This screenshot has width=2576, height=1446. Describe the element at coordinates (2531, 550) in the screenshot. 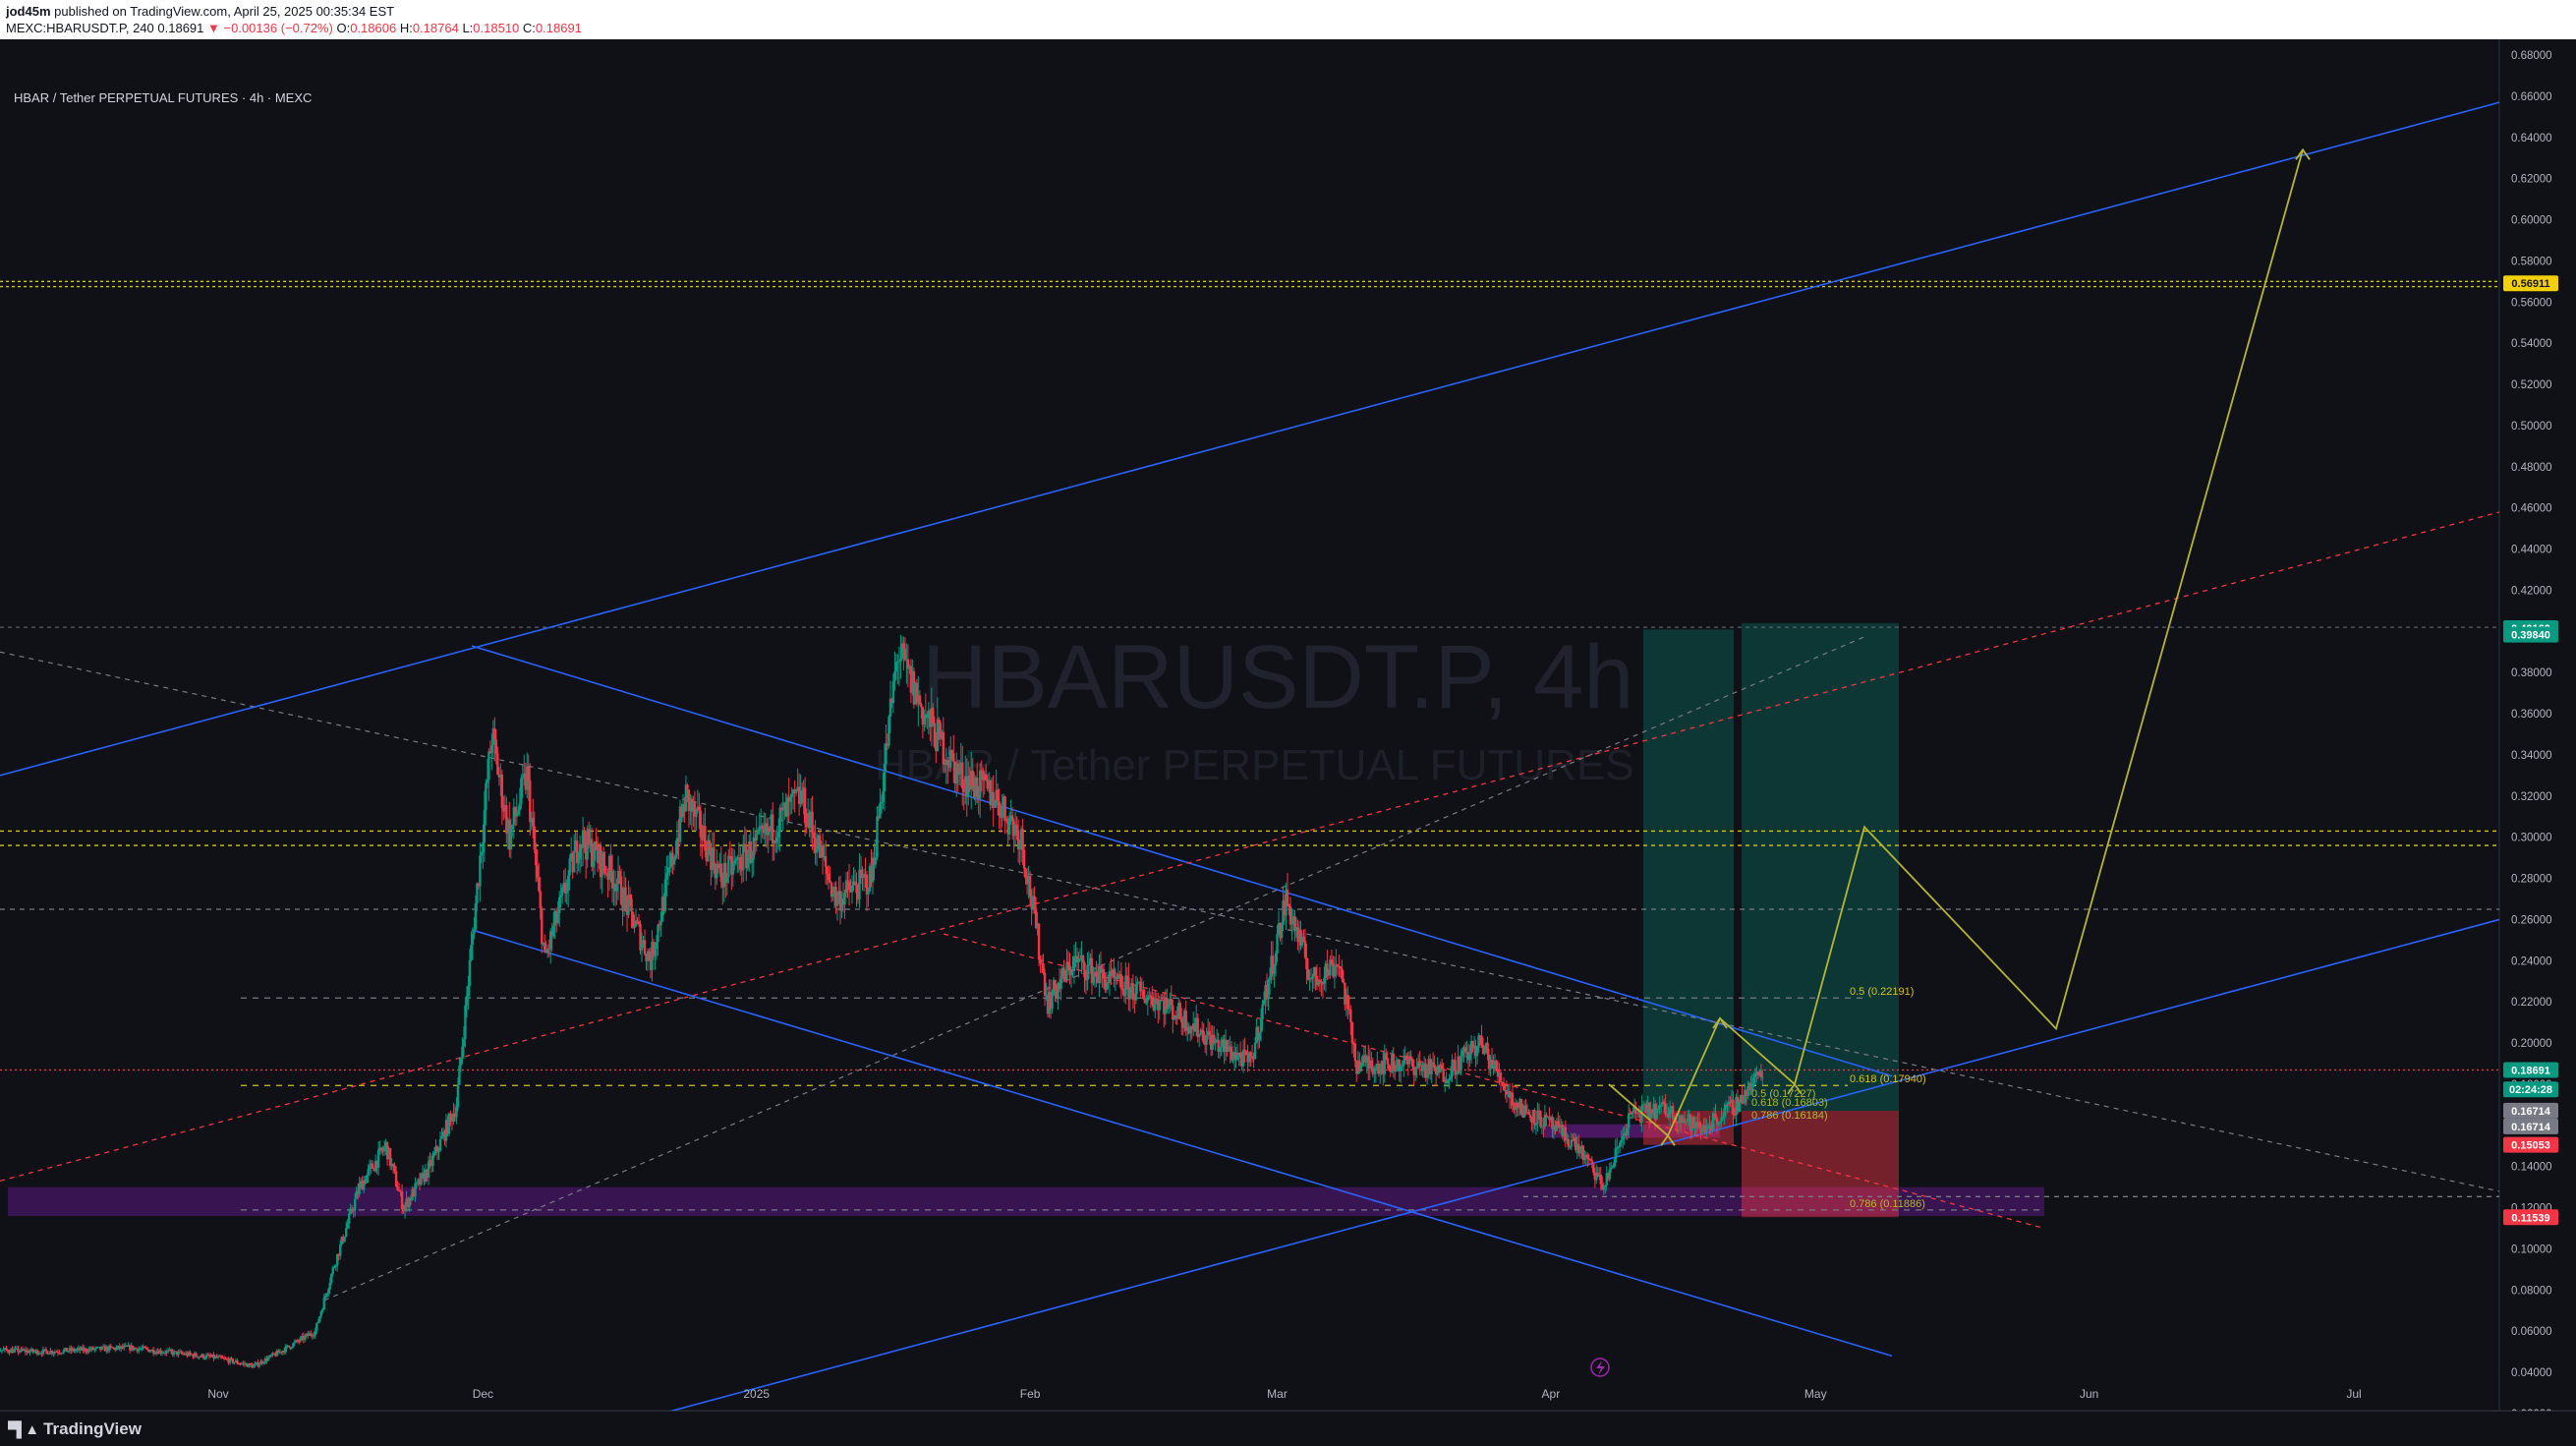

I see `y-tick-12: 0.44000` at that location.